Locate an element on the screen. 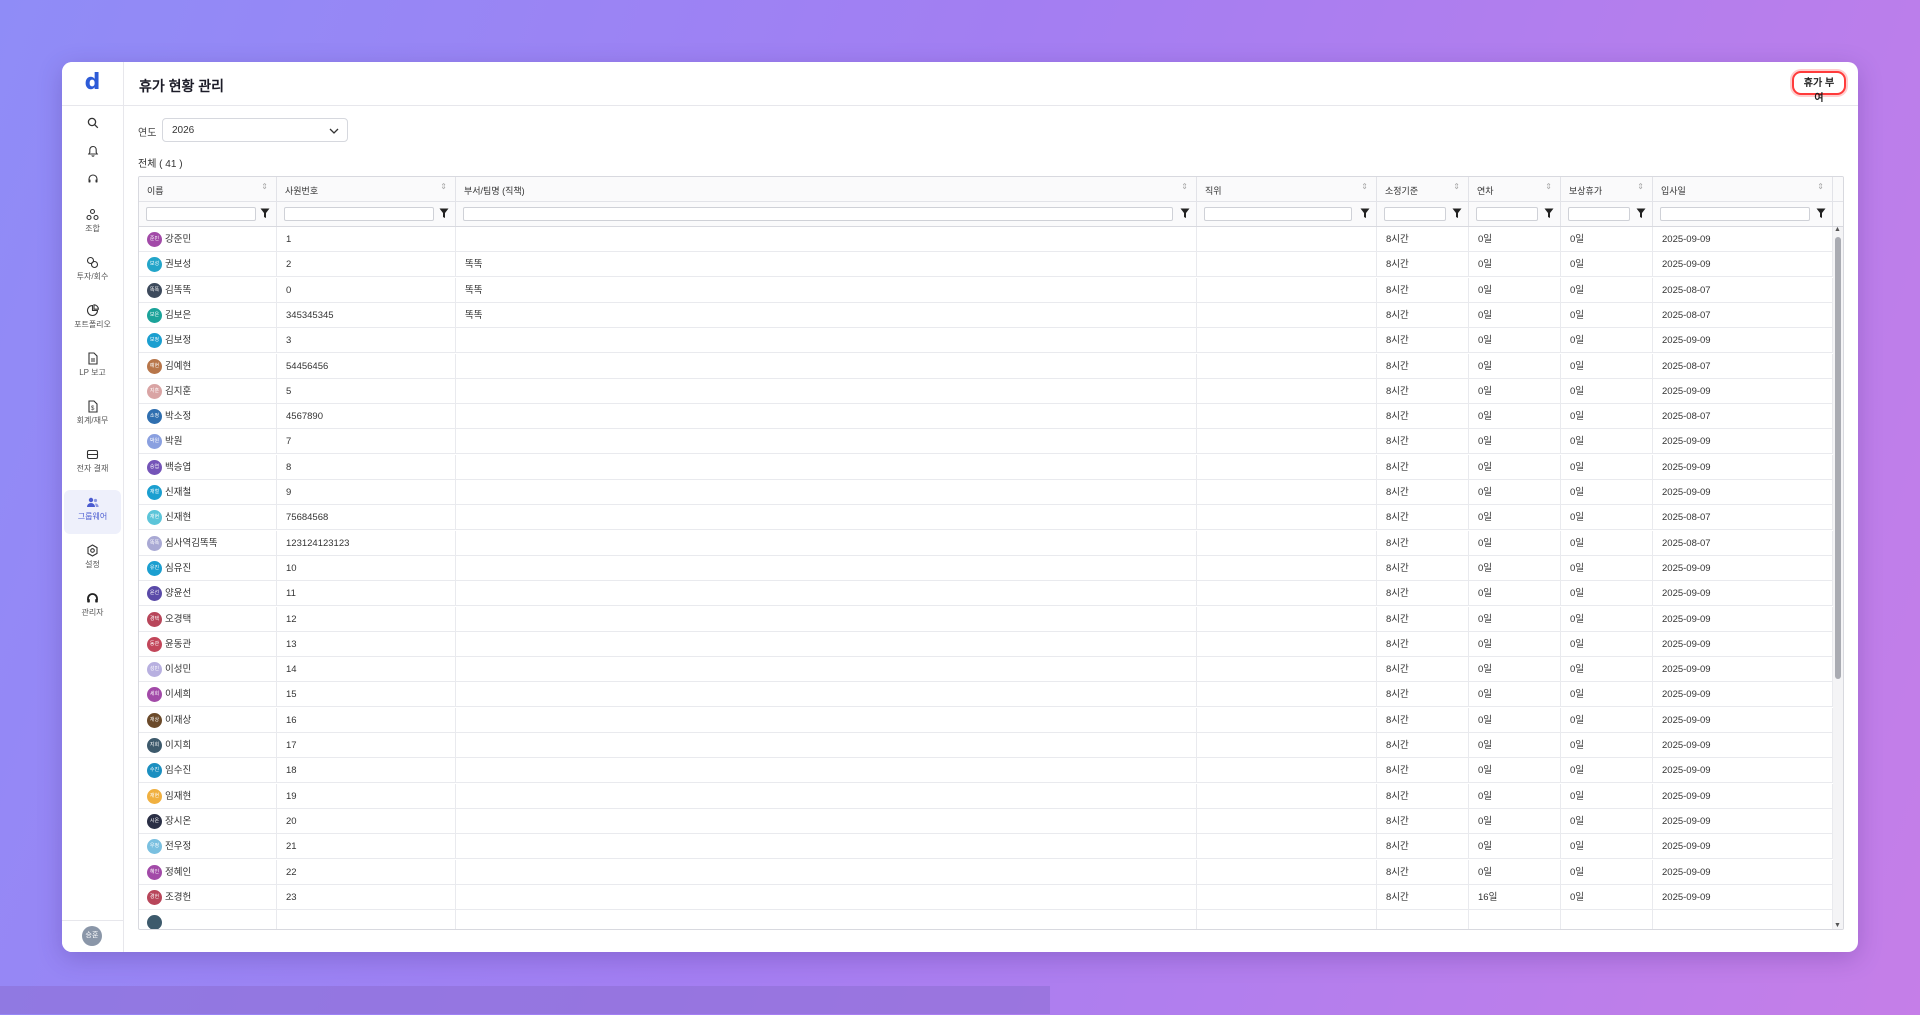  cell-join-date: 2025-08-07 is located at coordinates (1743, 417).